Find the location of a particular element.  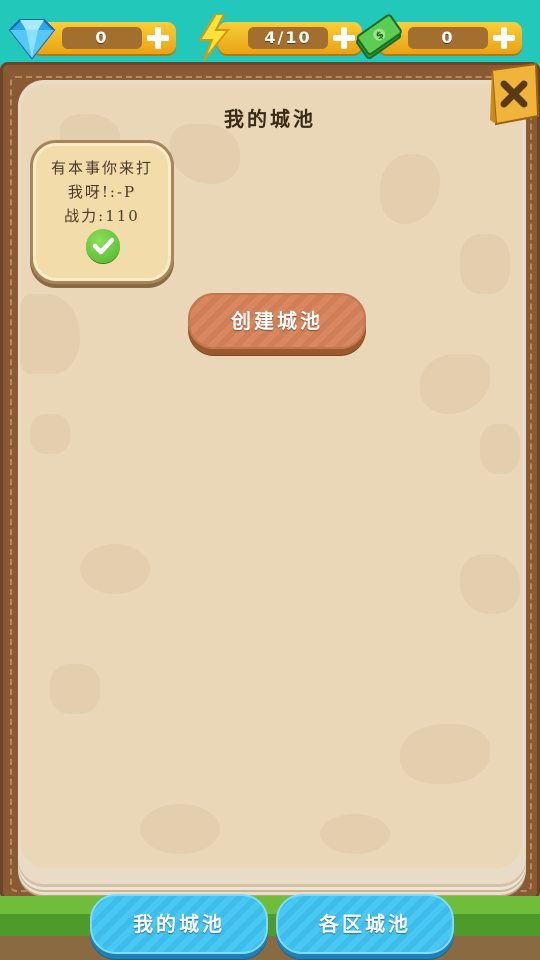

close-icon is located at coordinates (513, 95).